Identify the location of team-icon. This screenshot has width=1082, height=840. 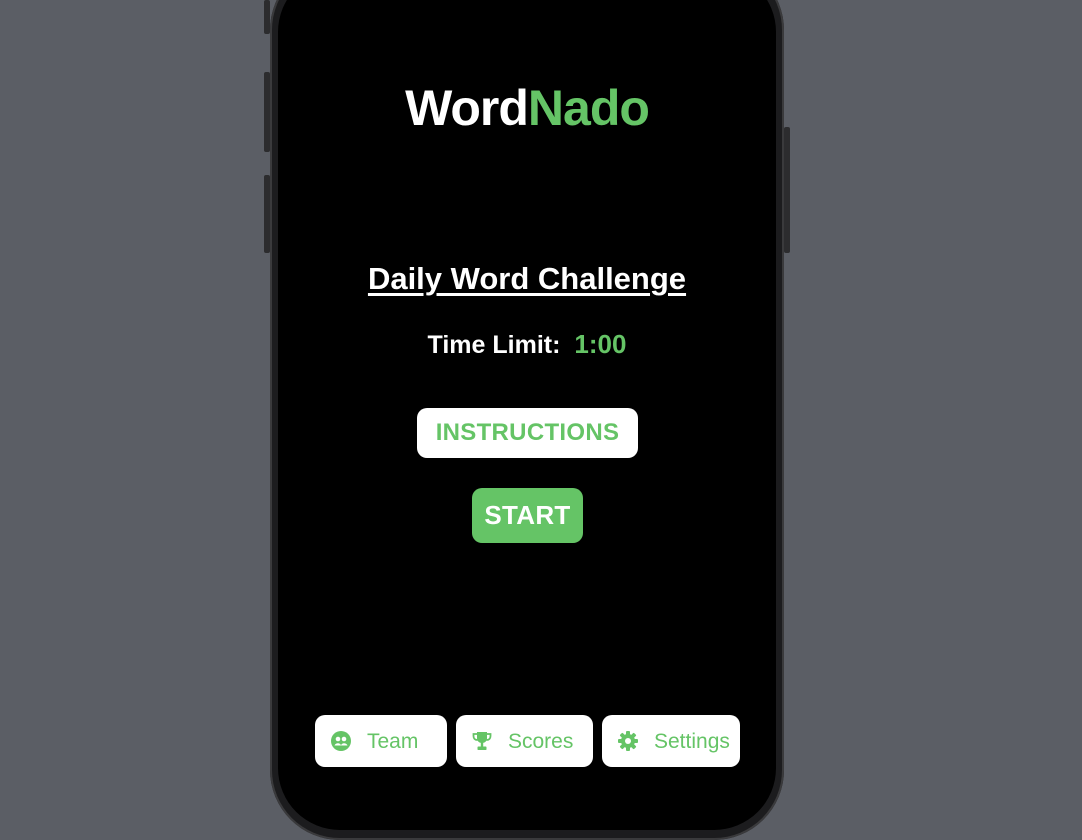
(341, 741).